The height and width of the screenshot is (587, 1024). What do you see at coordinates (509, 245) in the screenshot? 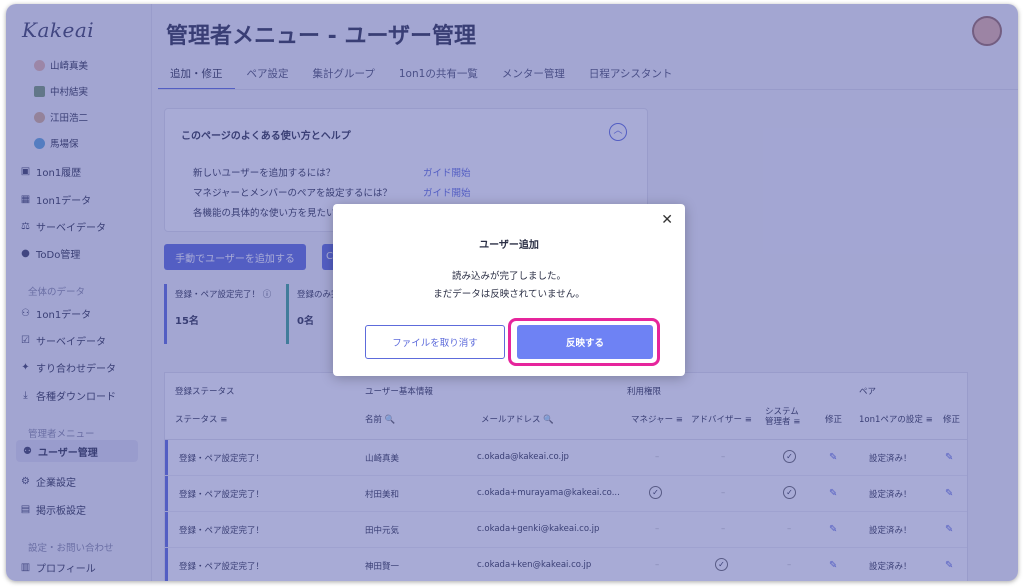
I see `dialog-title: ユーザー追加` at bounding box center [509, 245].